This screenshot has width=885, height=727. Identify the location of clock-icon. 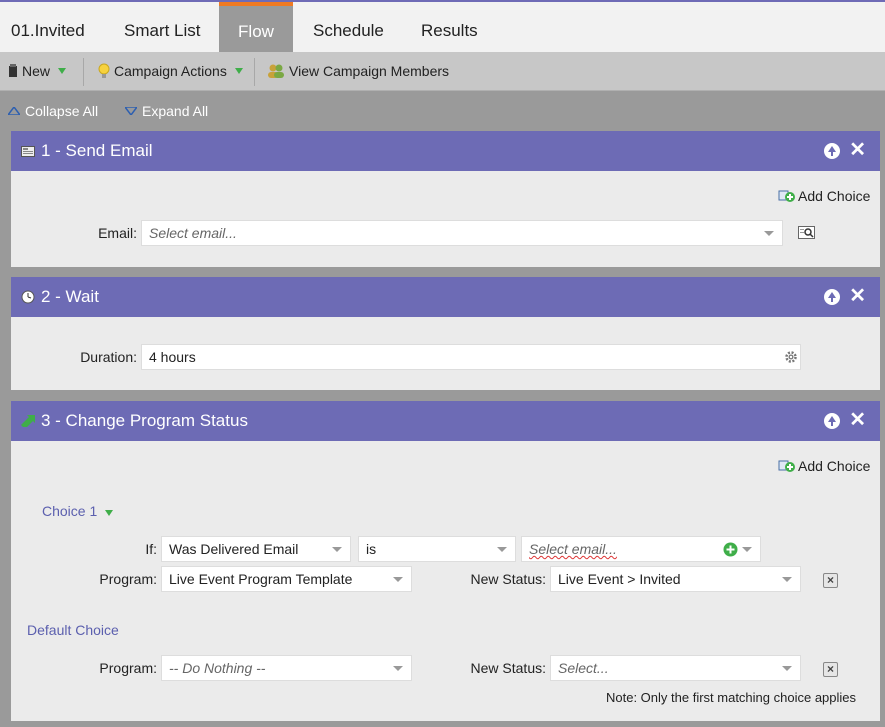
(28, 297).